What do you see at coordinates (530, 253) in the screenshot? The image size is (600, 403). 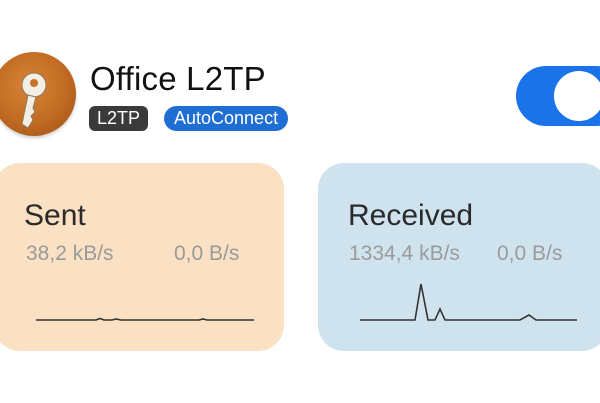 I see `received-rate-secondary: 0,0 B/s` at bounding box center [530, 253].